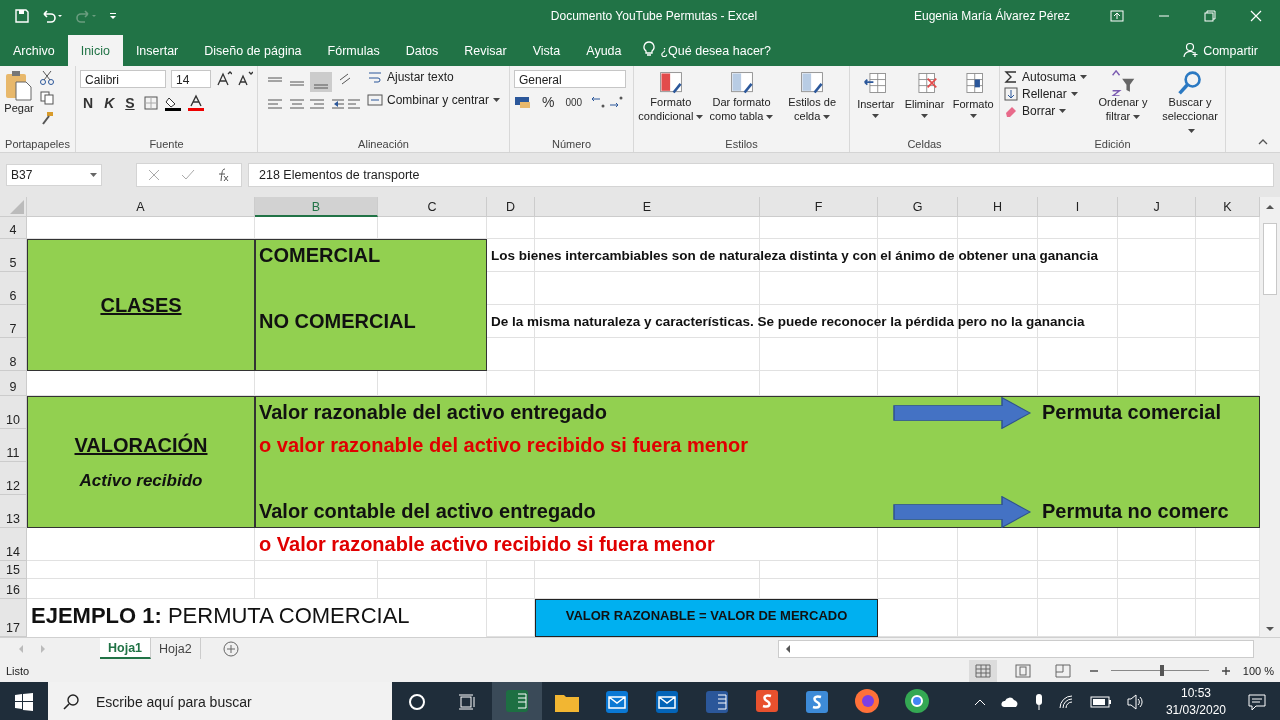 The width and height of the screenshot is (1280, 720). I want to click on row-header: 15, so click(13, 570).